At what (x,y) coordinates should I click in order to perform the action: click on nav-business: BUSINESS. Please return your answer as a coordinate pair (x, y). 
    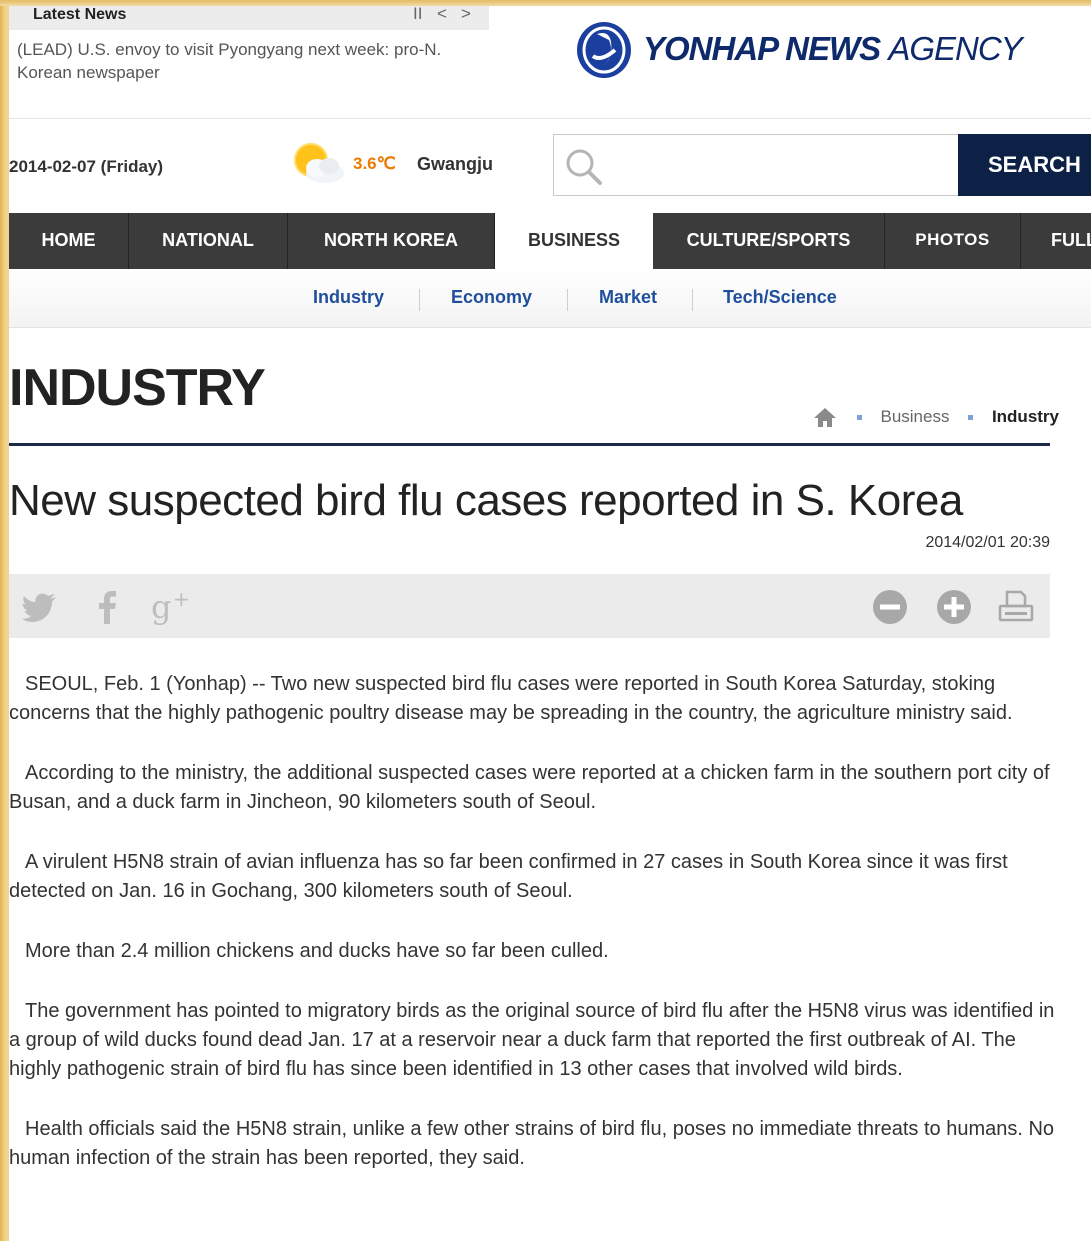
    Looking at the image, I should click on (574, 241).